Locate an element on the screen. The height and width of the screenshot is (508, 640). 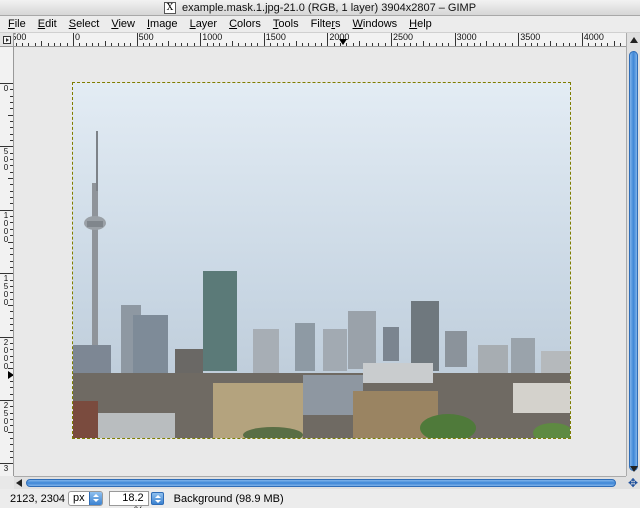
ruler-label: 0 is located at coordinates (6, 88).